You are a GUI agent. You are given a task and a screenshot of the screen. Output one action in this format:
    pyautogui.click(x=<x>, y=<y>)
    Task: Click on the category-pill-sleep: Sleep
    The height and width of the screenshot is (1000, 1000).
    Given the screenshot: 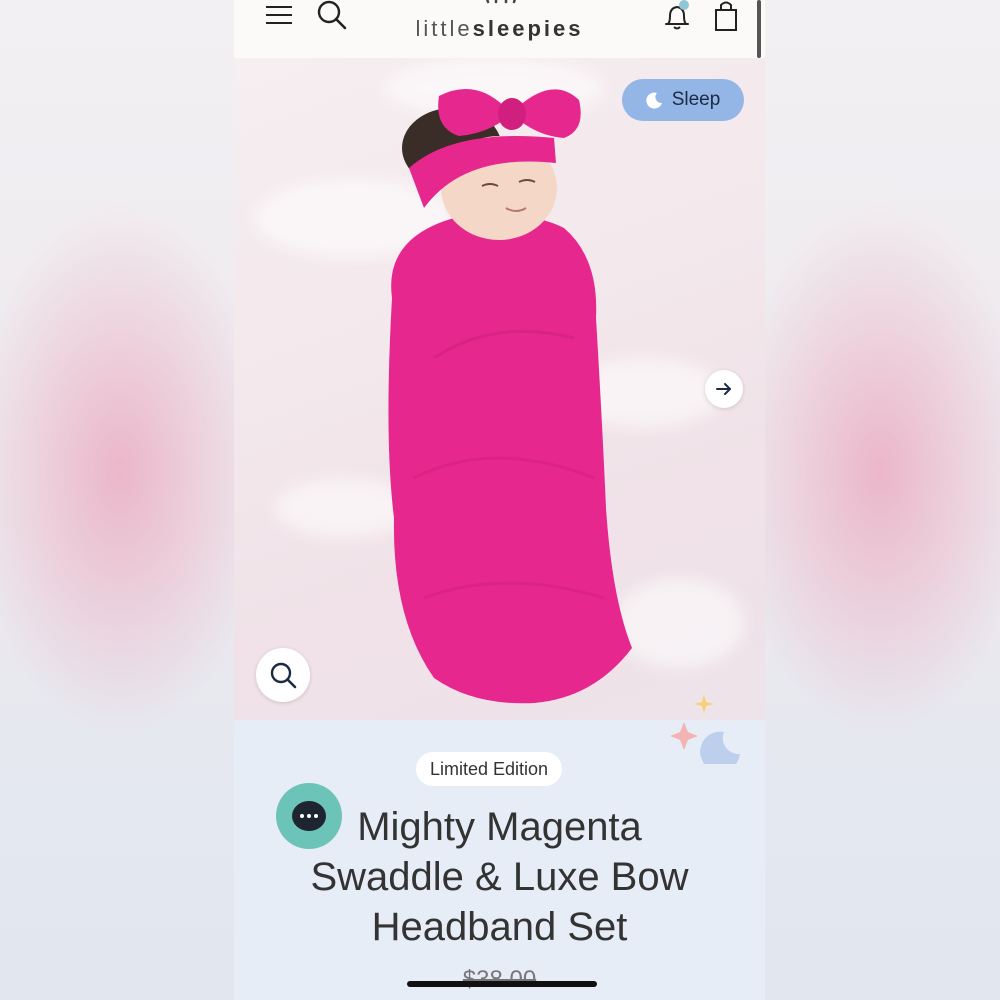 What is the action you would take?
    pyautogui.click(x=683, y=100)
    